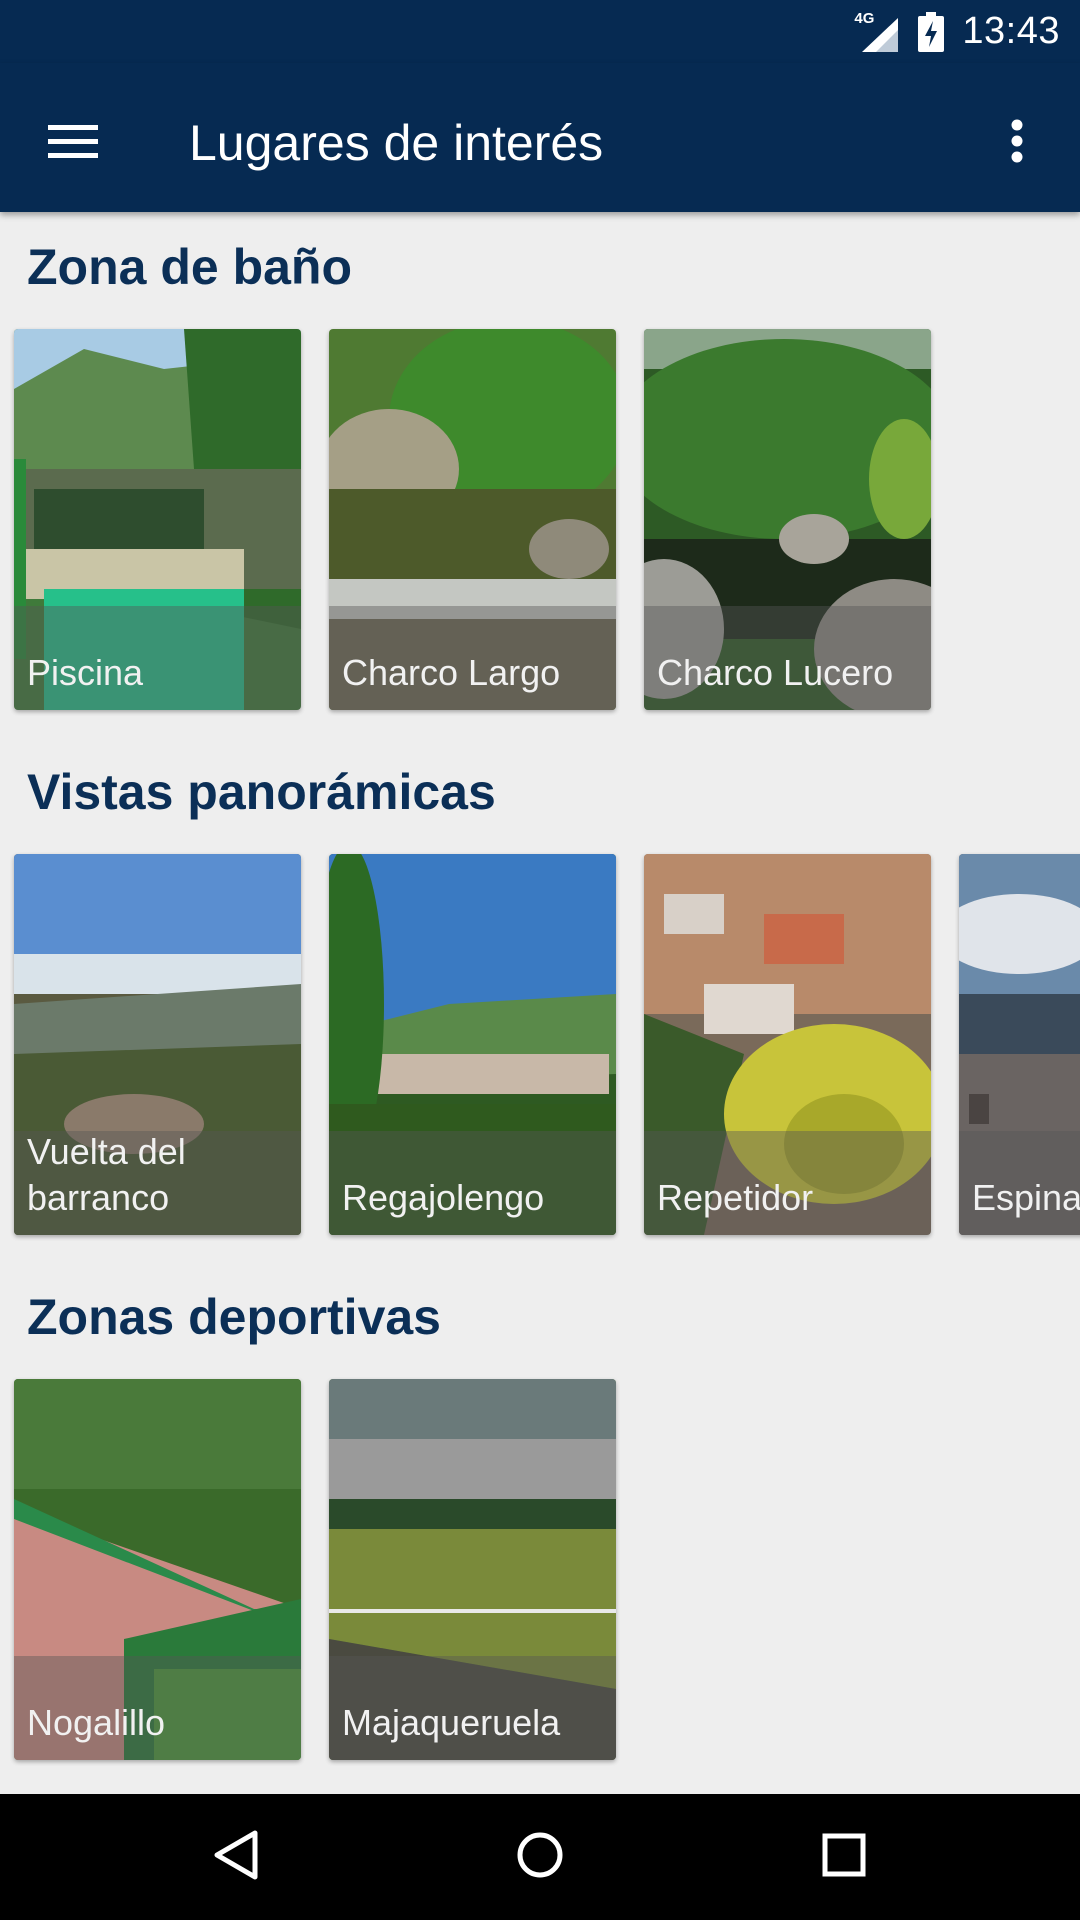 Image resolution: width=1080 pixels, height=1920 pixels. I want to click on back-button, so click(236, 1857).